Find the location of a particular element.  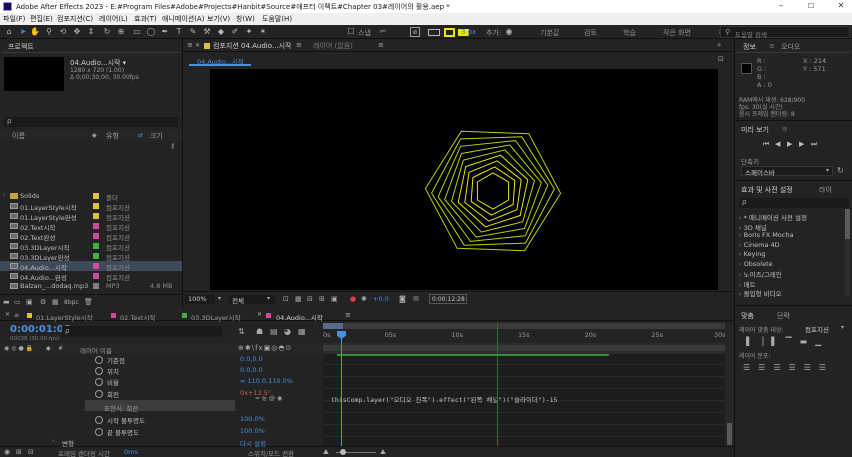

delete-icon: 🗑 is located at coordinates (88, 302).